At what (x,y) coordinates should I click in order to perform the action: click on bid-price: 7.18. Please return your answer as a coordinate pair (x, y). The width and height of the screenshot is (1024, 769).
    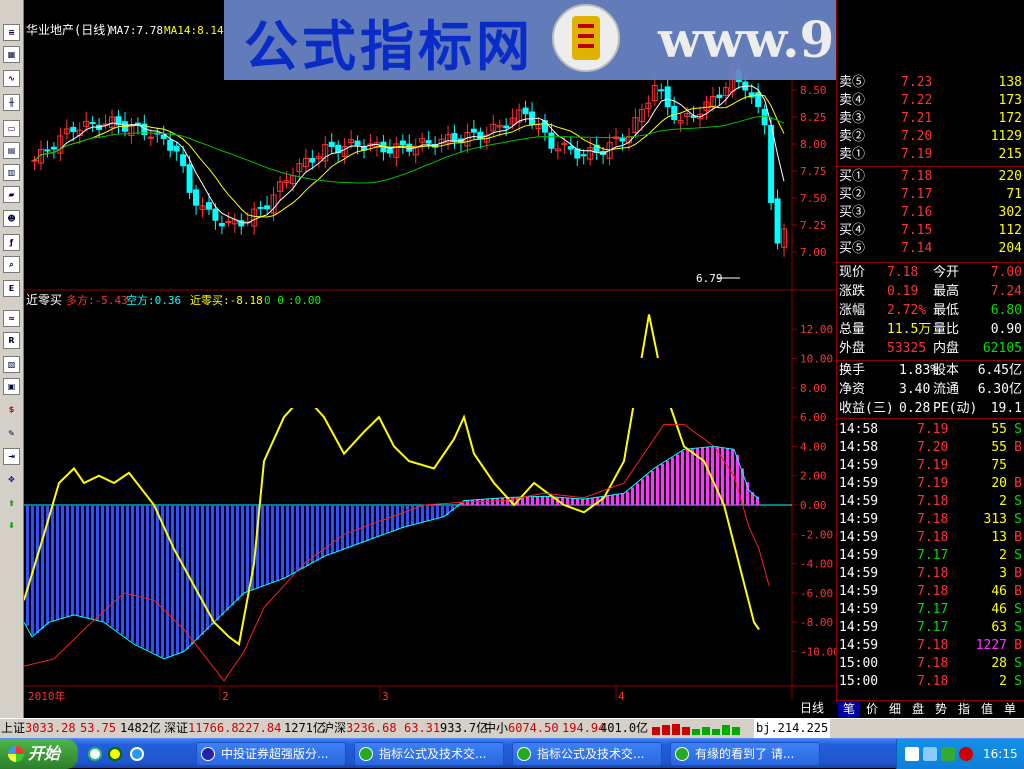
    Looking at the image, I should click on (917, 176).